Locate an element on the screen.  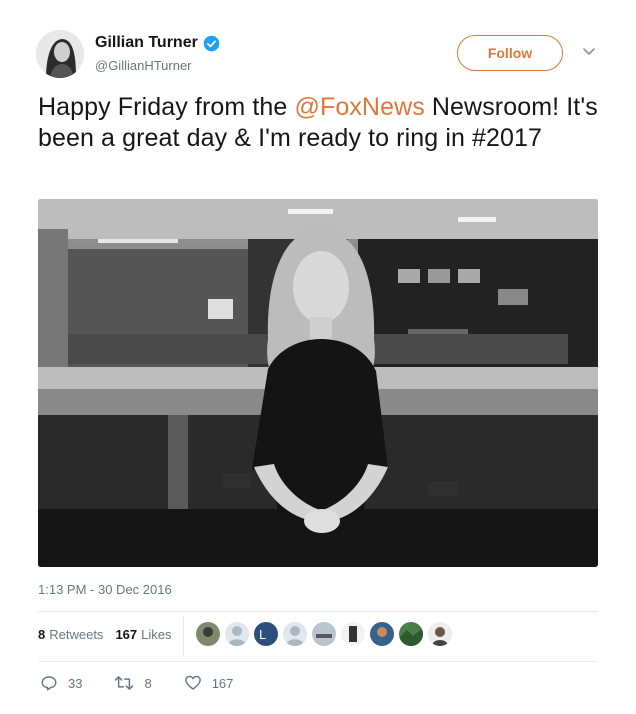
stats-divider-top is located at coordinates (318, 611).